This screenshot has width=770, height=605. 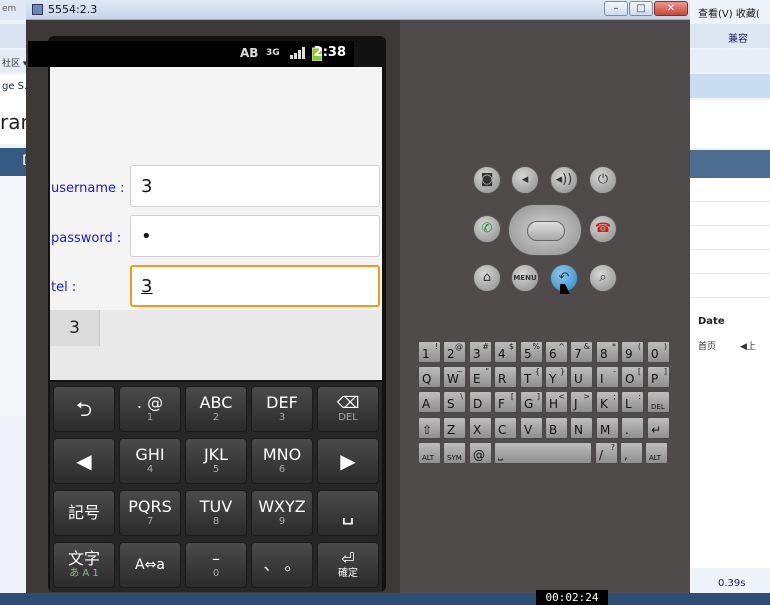 What do you see at coordinates (480, 402) in the screenshot?
I see `qwerty-key: D` at bounding box center [480, 402].